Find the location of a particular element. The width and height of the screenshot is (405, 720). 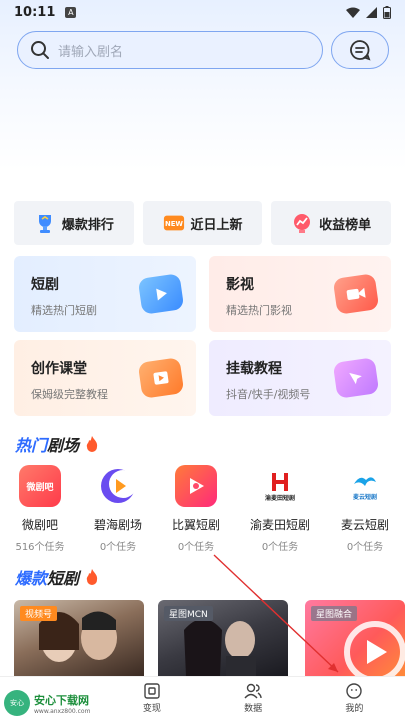

signal-icon is located at coordinates (371, 12).